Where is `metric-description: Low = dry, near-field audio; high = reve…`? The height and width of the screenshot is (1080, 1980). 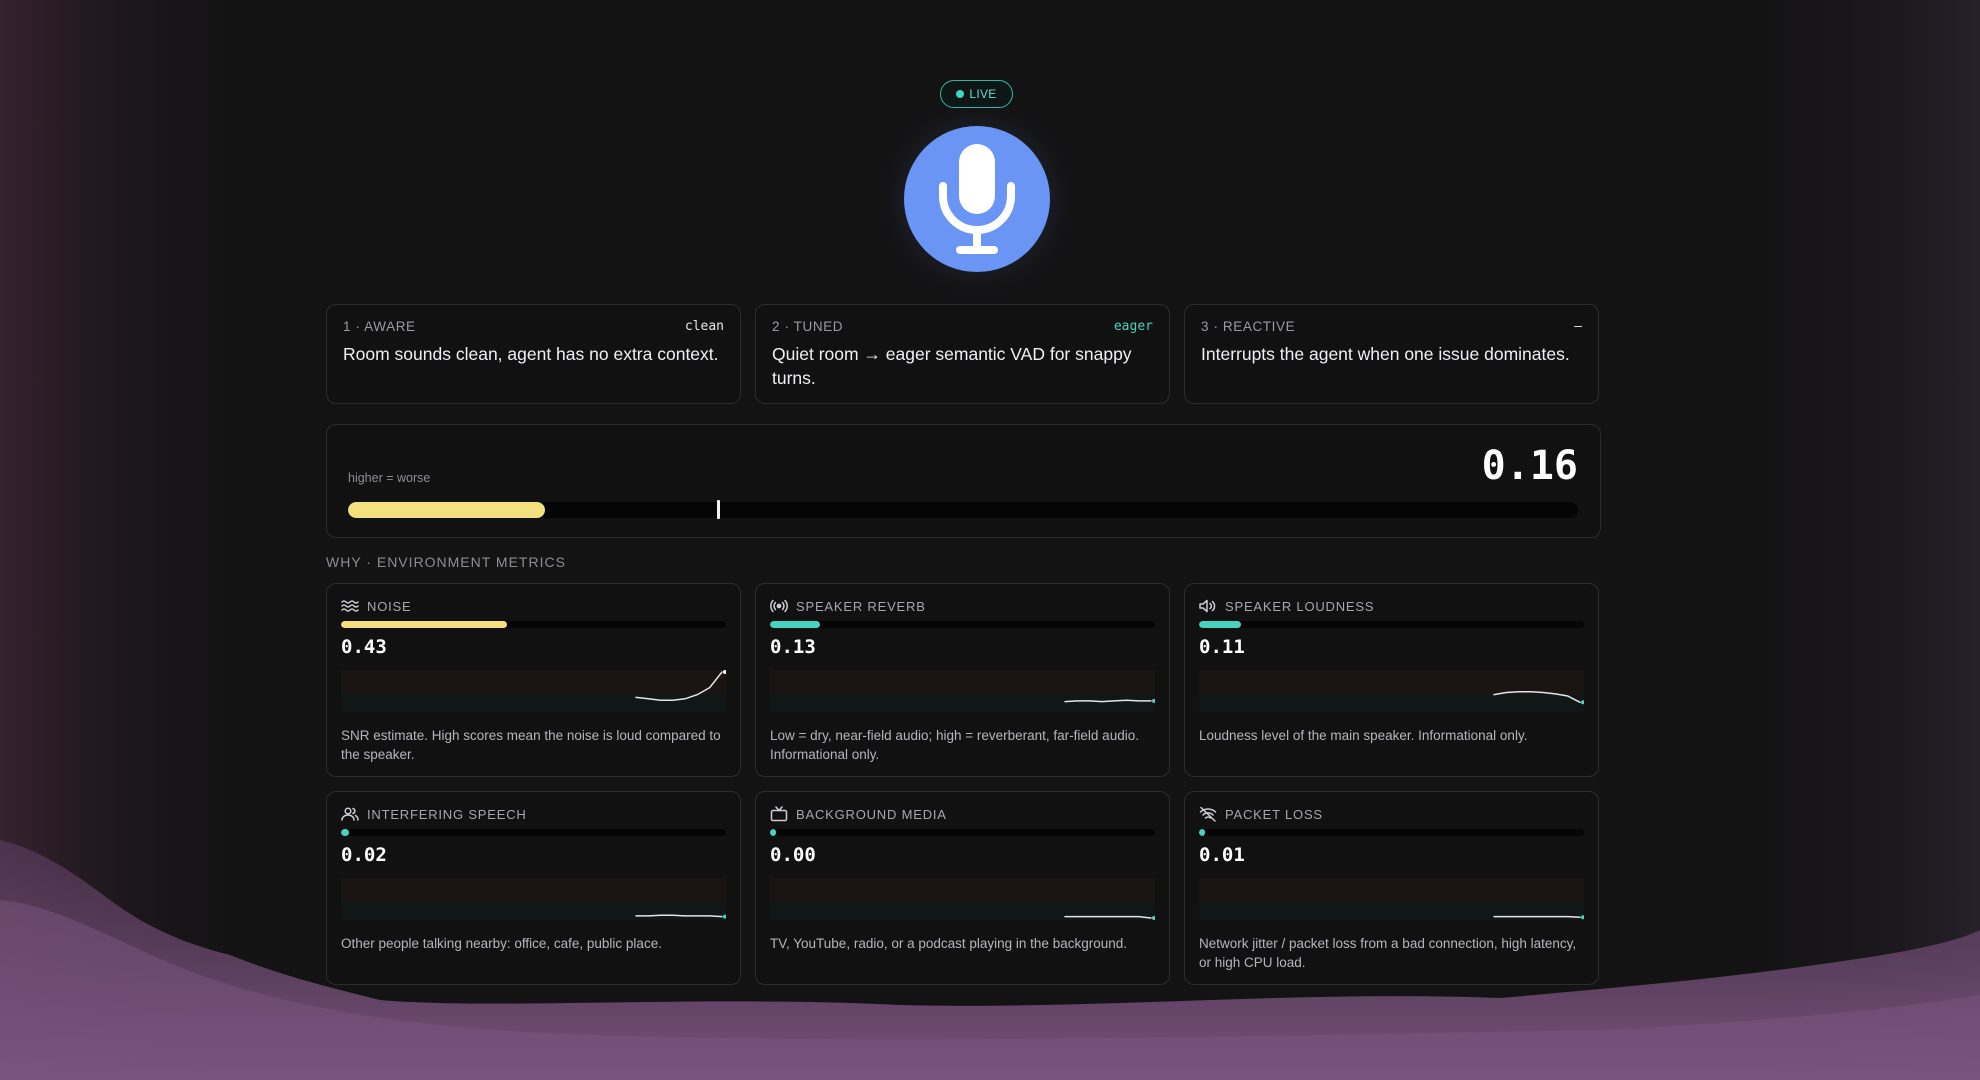 metric-description: Low = dry, near-field audio; high = reve… is located at coordinates (954, 745).